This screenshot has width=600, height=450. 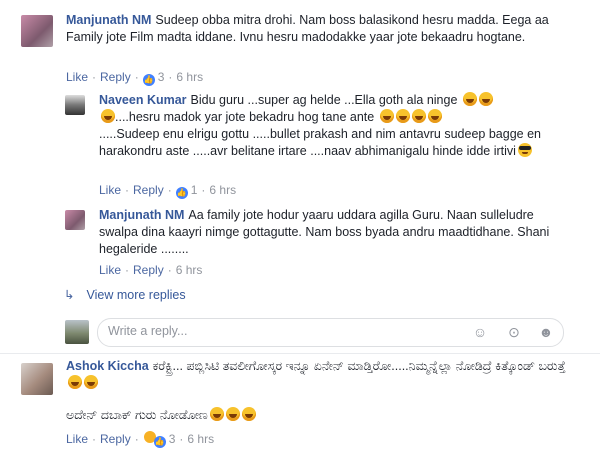 What do you see at coordinates (143, 100) in the screenshot?
I see `comment-author: Naveen Kumar` at bounding box center [143, 100].